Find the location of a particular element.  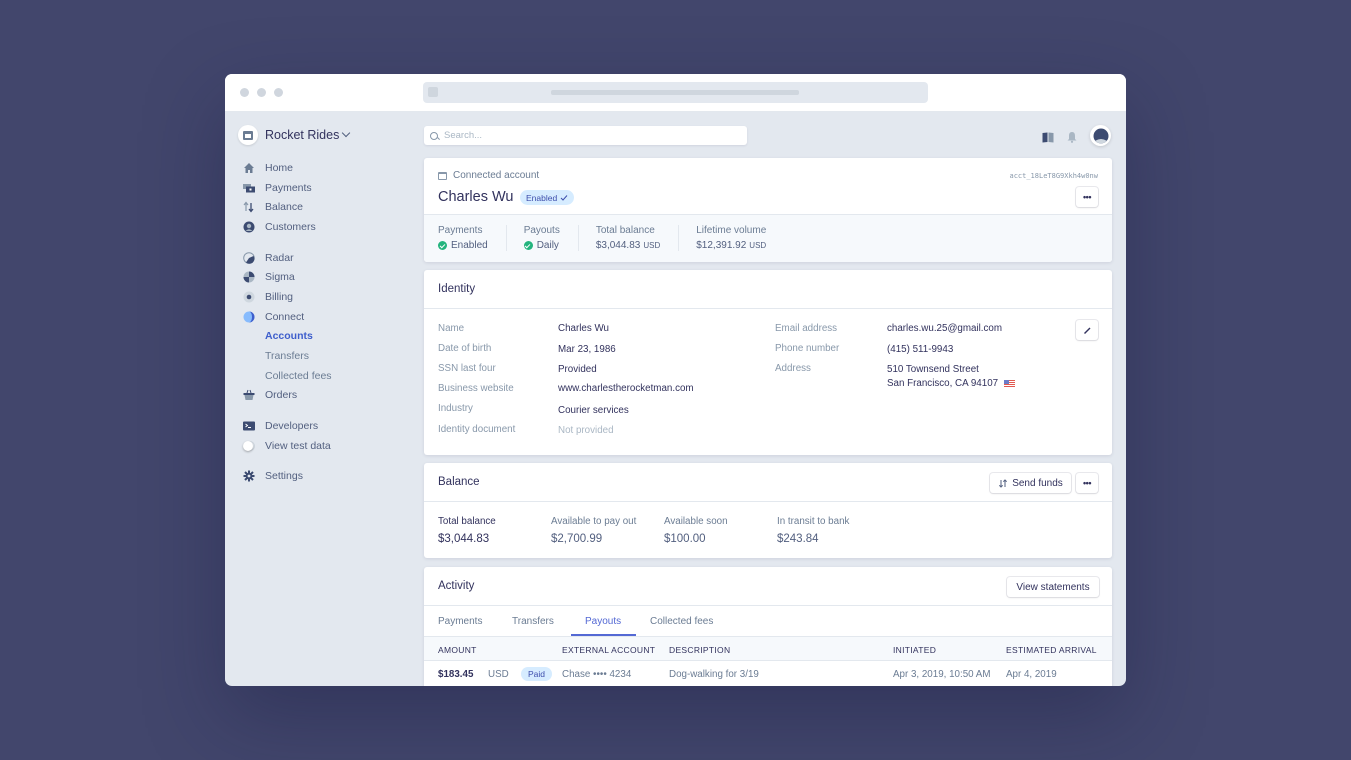

balance-value: $243.84 is located at coordinates (798, 539).